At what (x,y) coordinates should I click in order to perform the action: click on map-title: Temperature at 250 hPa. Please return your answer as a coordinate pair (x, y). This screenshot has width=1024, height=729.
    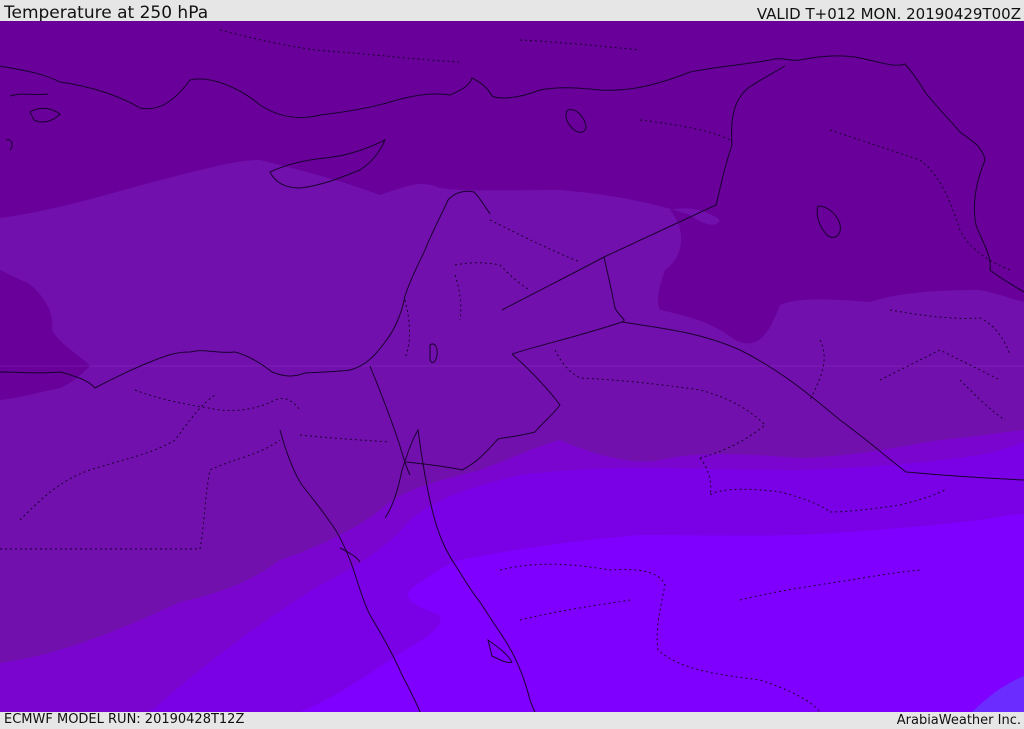
    Looking at the image, I should click on (106, 13).